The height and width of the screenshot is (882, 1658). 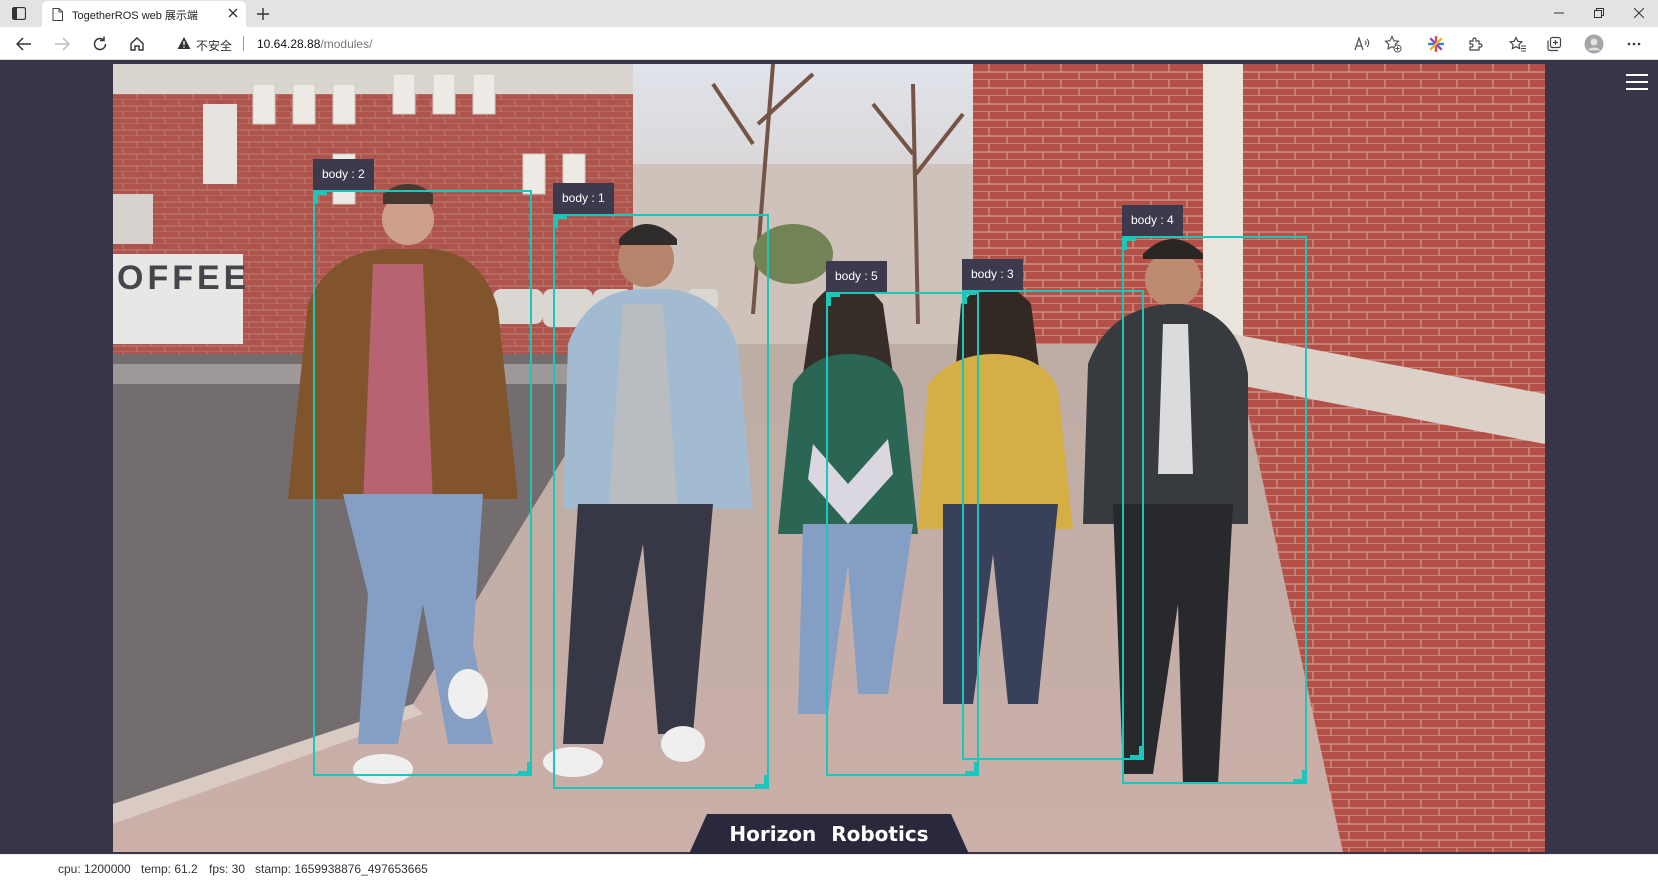 What do you see at coordinates (62, 44) in the screenshot?
I see `forward-icon` at bounding box center [62, 44].